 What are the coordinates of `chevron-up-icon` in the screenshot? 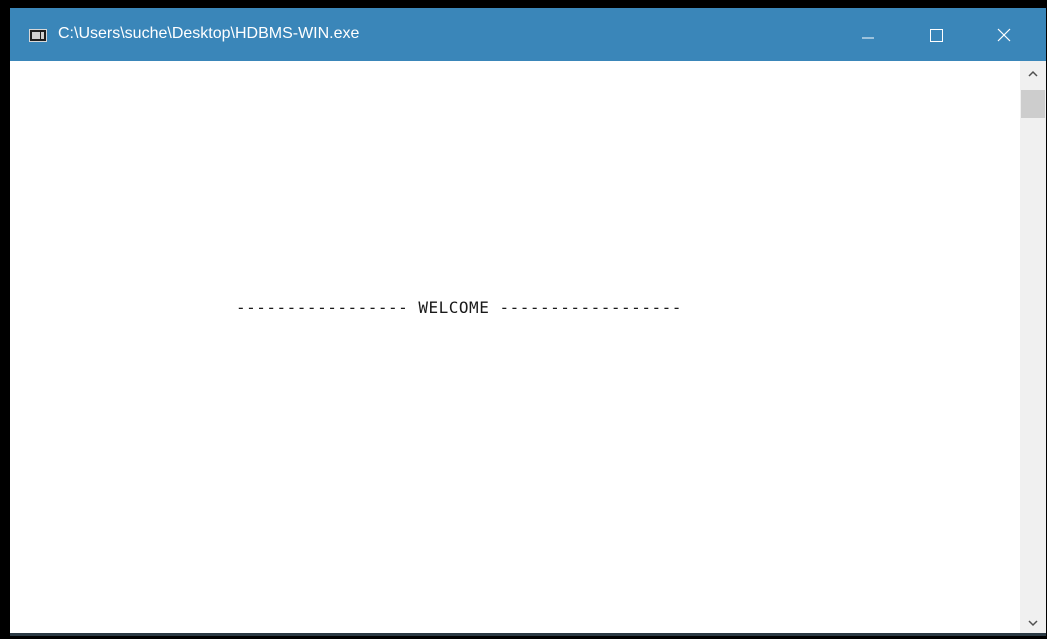 It's located at (1033, 73).